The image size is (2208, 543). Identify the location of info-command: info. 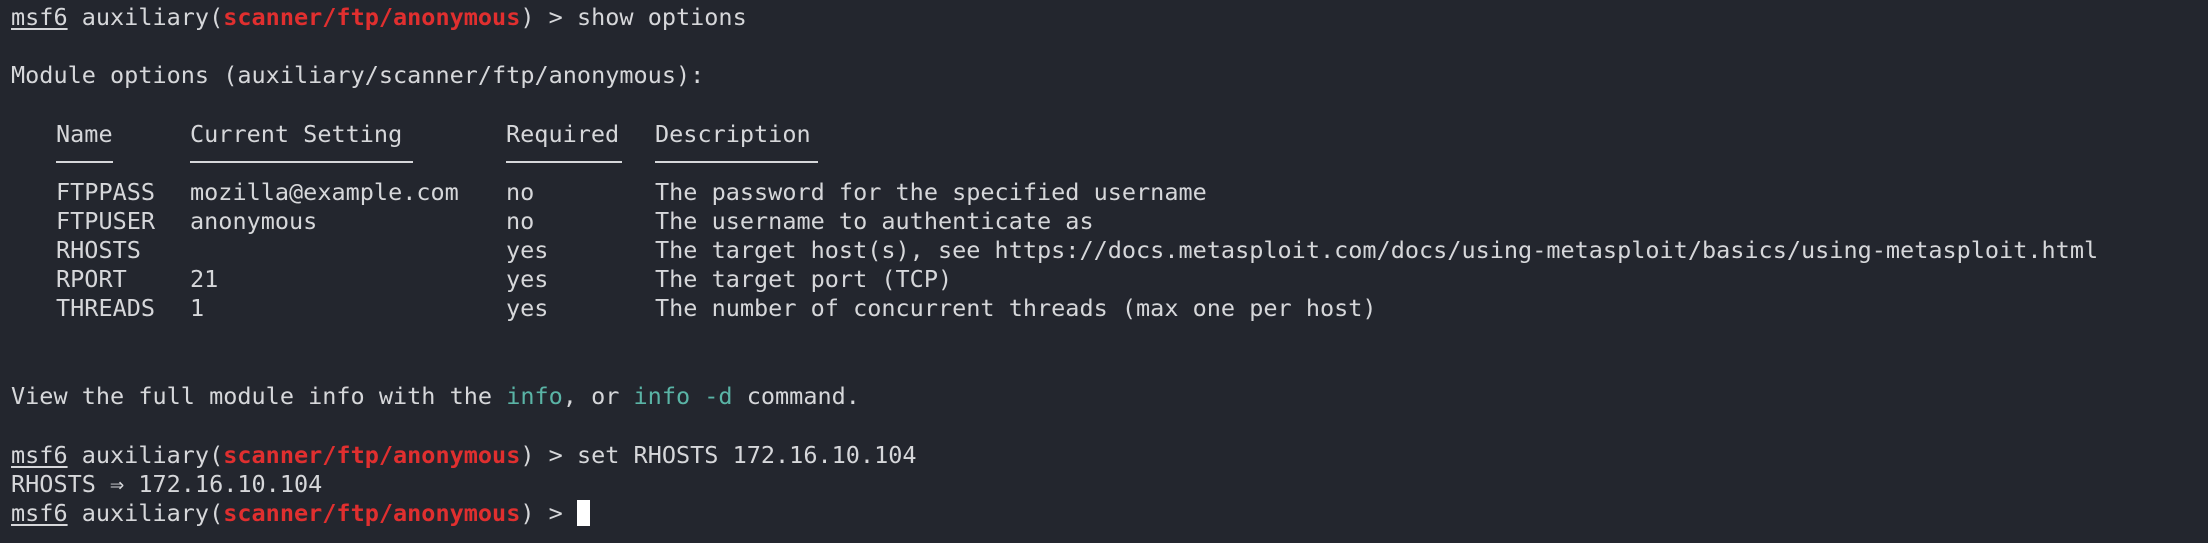
(534, 396).